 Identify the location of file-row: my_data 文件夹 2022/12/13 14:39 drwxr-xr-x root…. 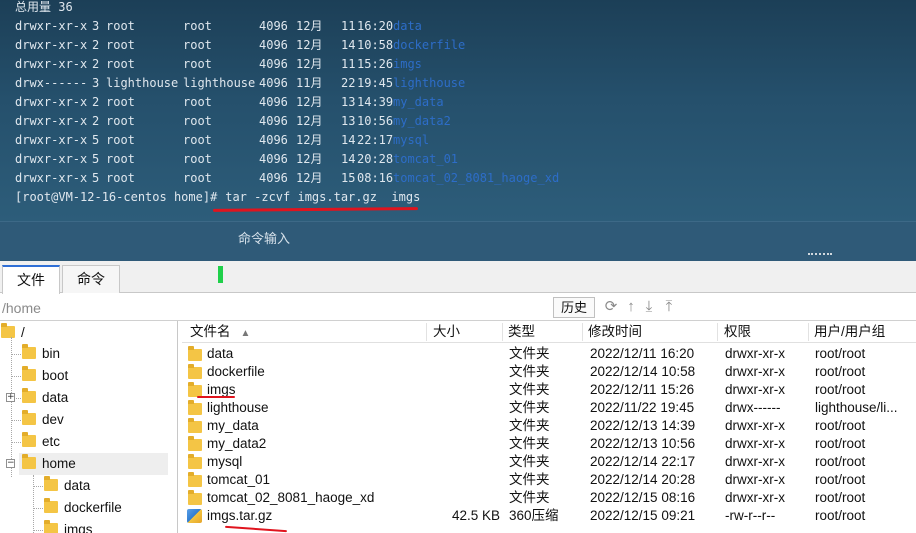
(549, 426).